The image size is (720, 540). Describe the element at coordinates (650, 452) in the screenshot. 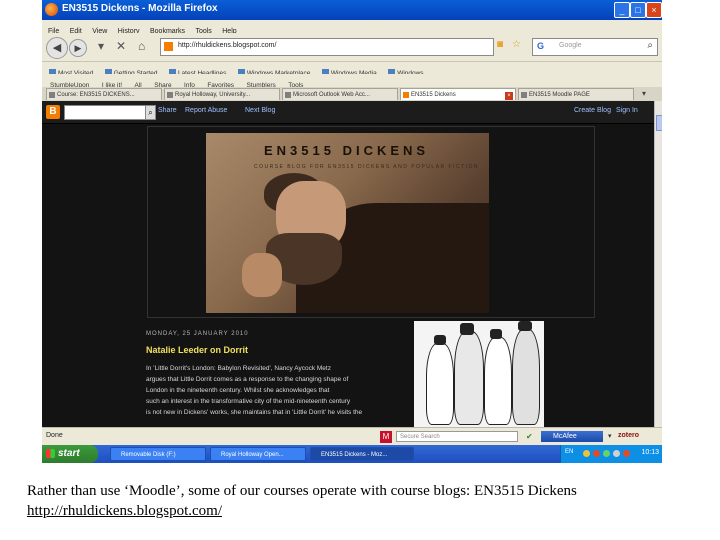

I see `clock: 10:13` at that location.